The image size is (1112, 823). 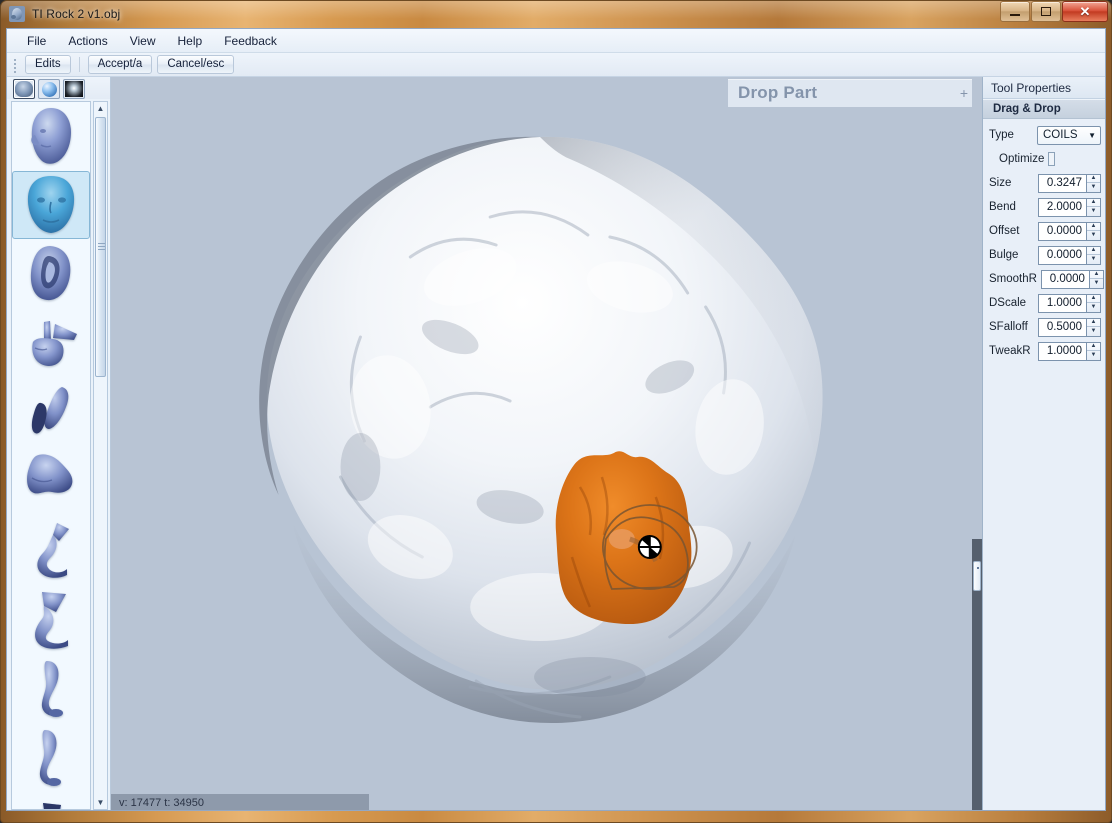 I want to click on model-tab, so click(x=24, y=89).